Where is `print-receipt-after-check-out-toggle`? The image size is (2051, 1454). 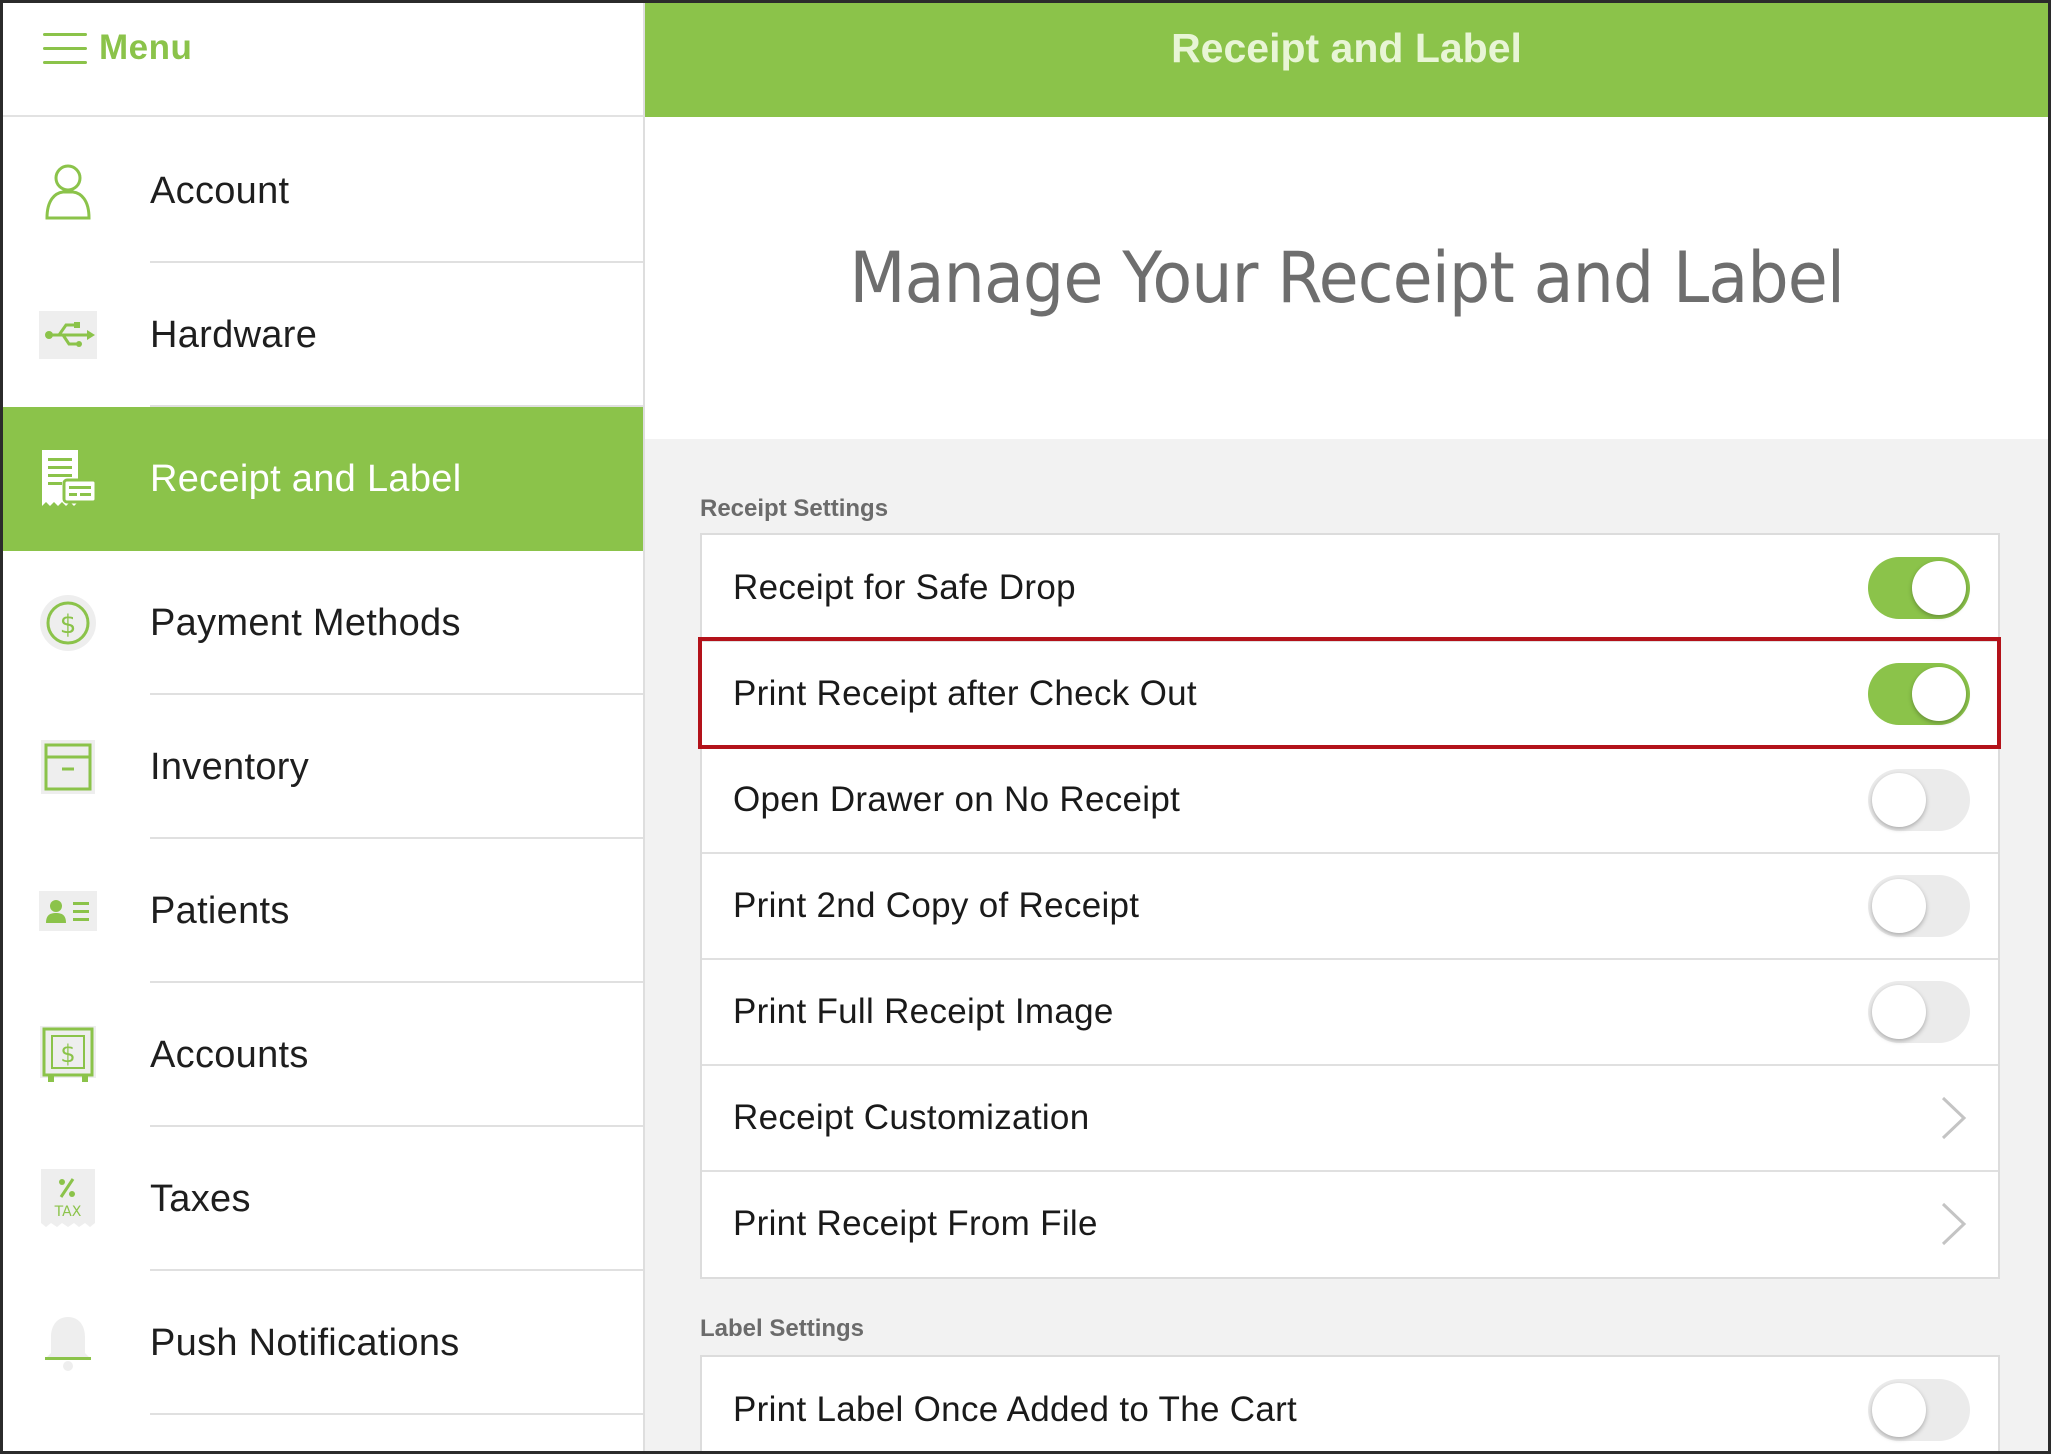
print-receipt-after-check-out-toggle is located at coordinates (1919, 694).